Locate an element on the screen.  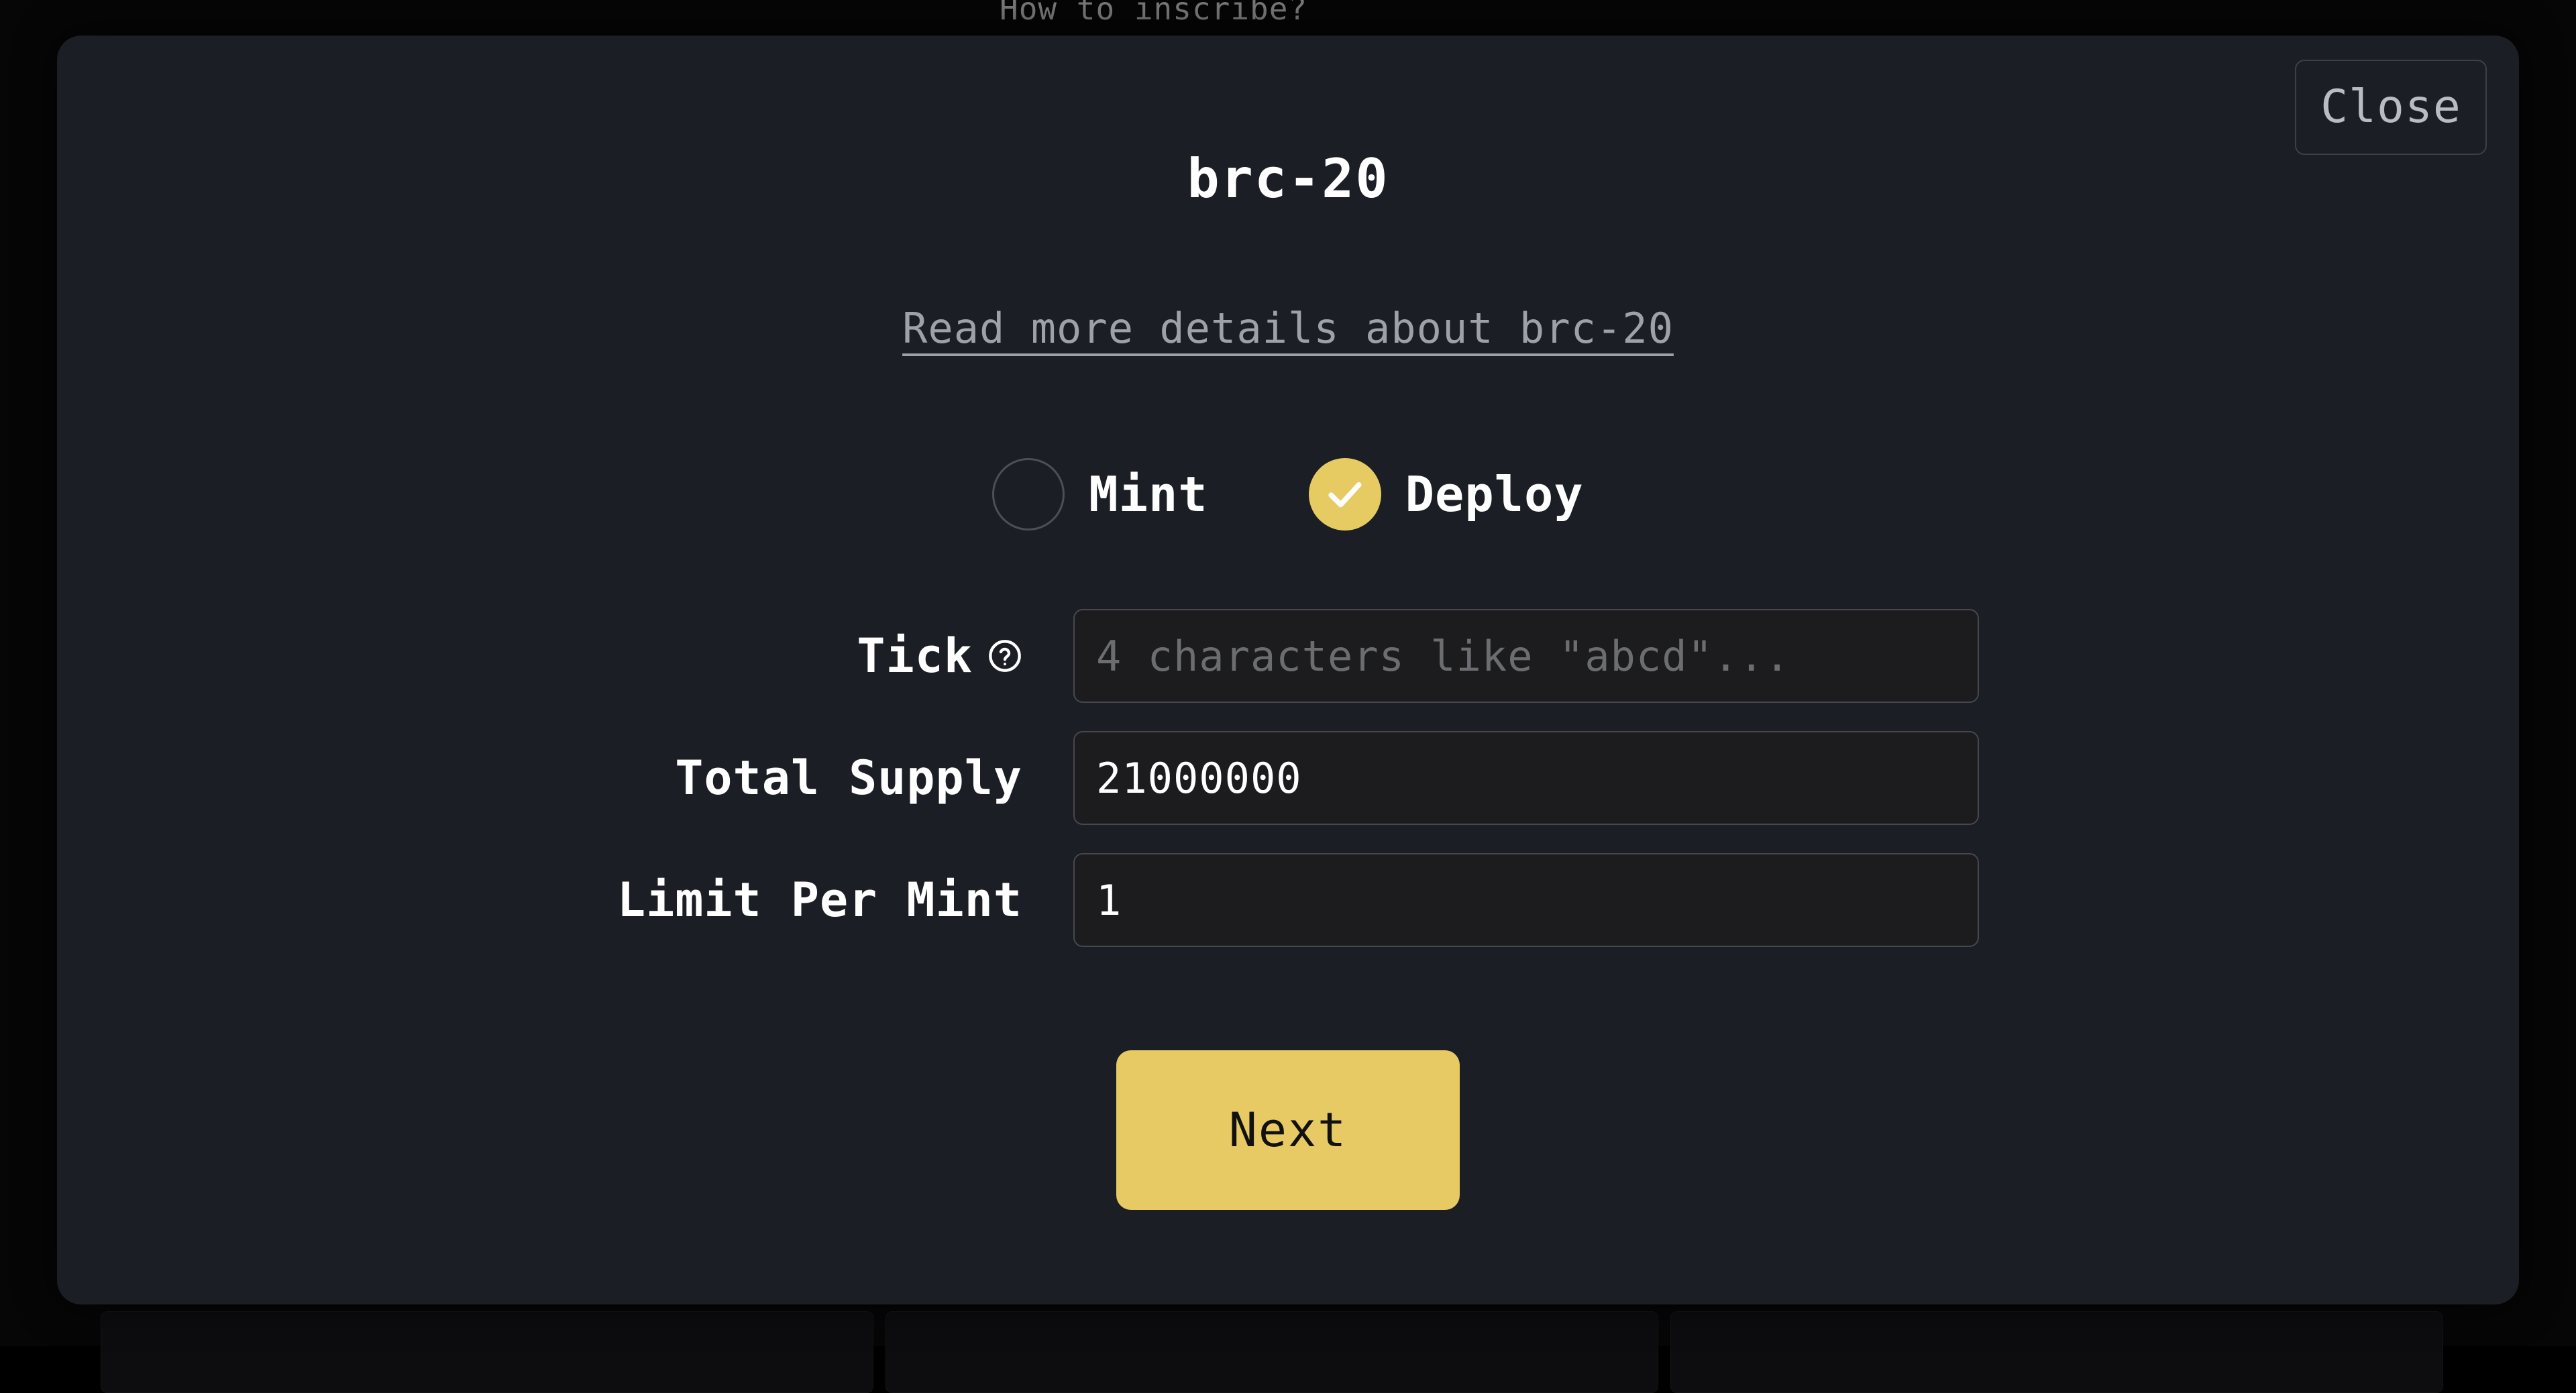
mode-radio-group: Mint Deploy is located at coordinates (1288, 495).